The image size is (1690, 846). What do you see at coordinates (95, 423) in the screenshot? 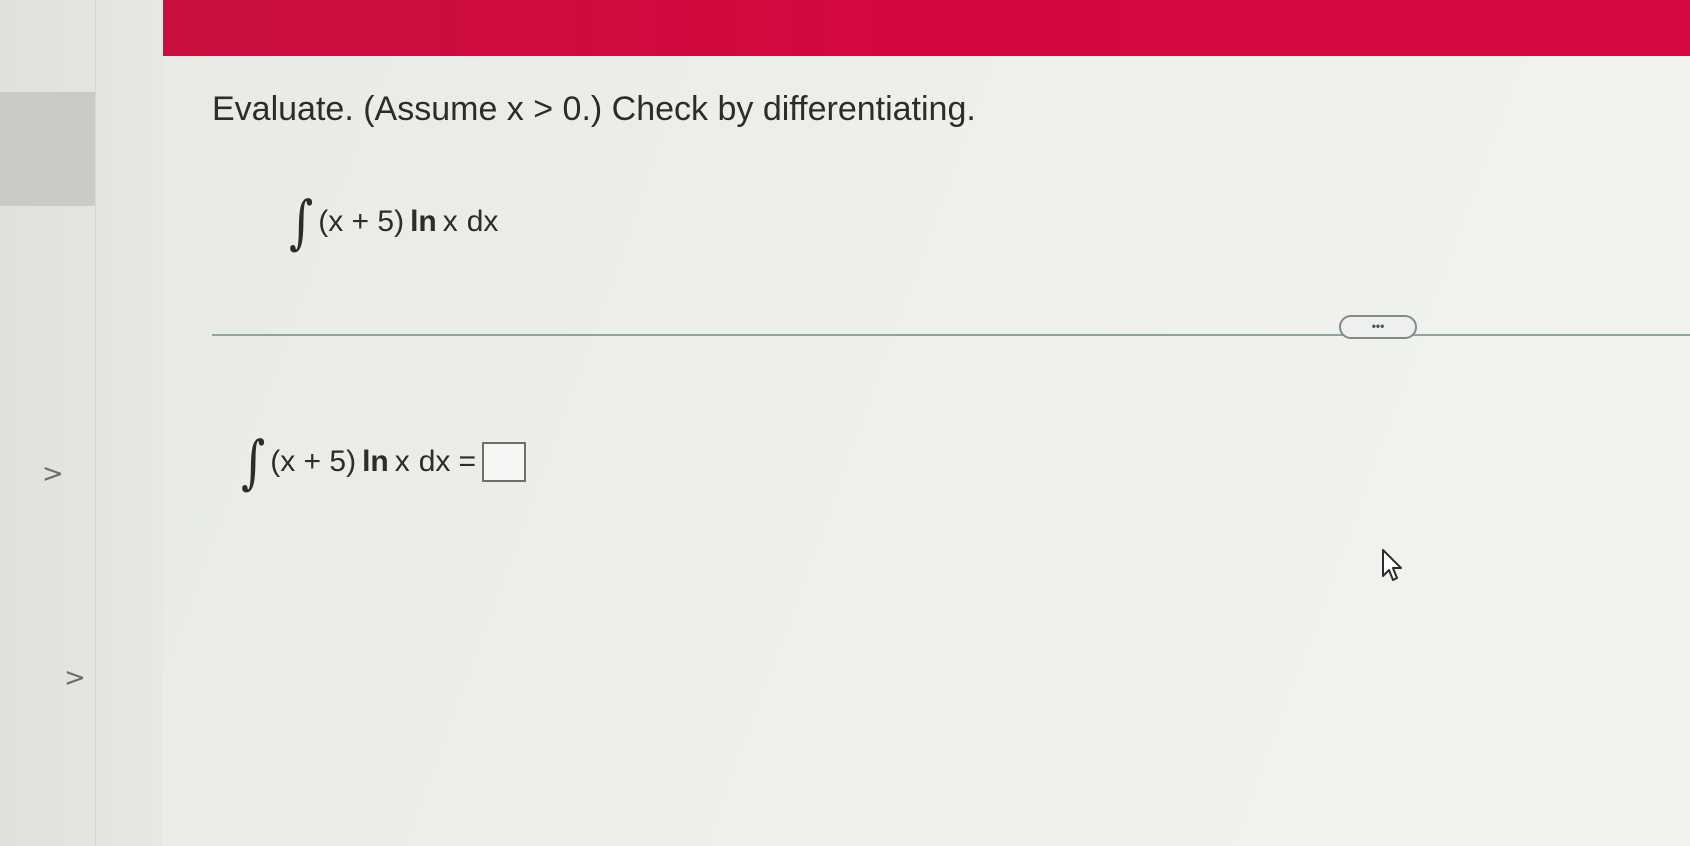
I see `sidebar-divider` at bounding box center [95, 423].